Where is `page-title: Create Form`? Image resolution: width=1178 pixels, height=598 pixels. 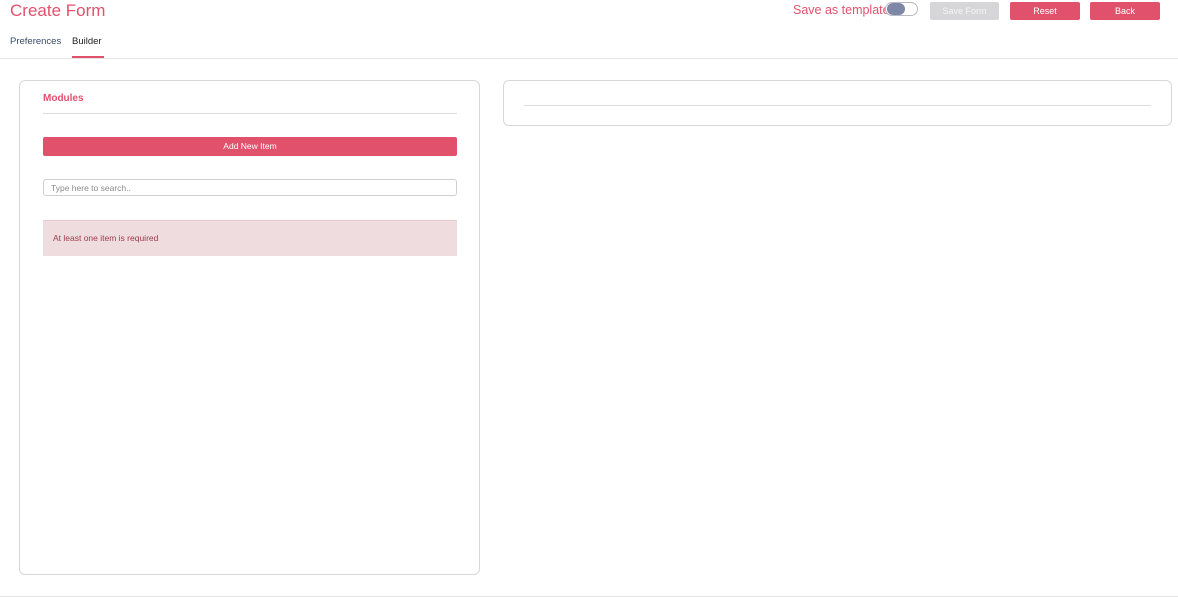 page-title: Create Form is located at coordinates (58, 10).